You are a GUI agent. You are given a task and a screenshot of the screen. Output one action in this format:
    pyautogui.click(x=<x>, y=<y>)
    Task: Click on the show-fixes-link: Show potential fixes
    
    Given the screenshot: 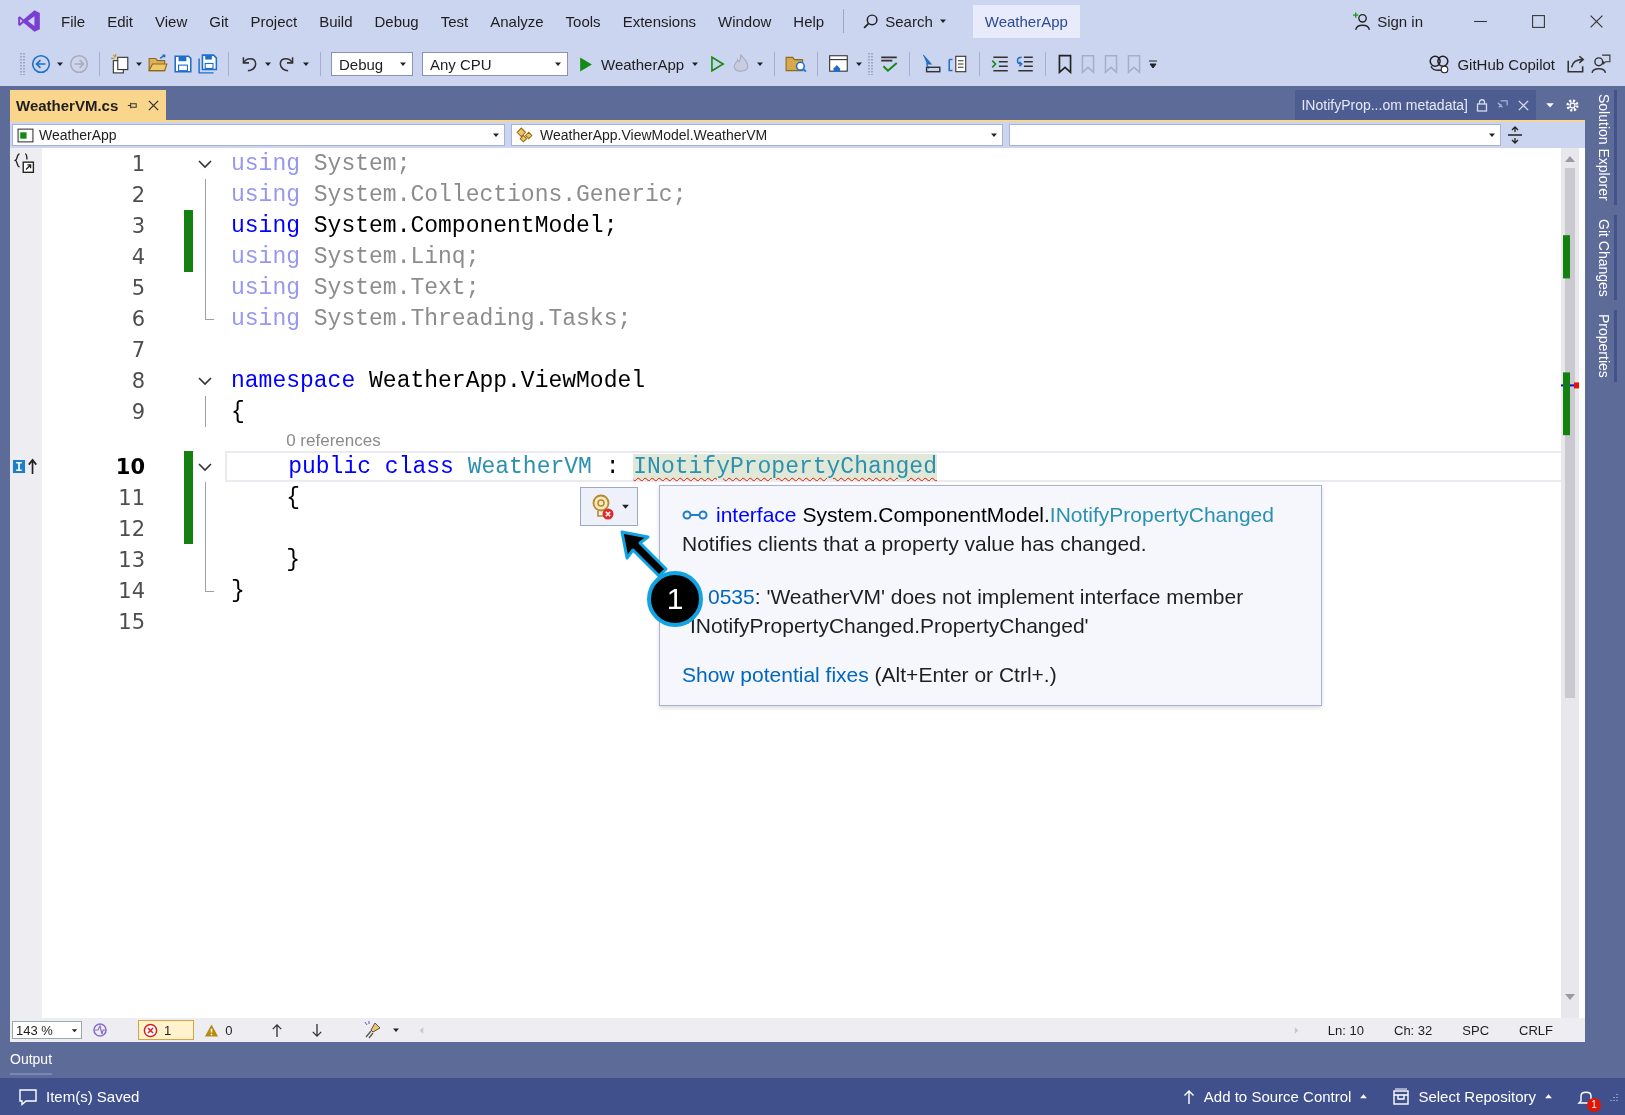 What is the action you would take?
    pyautogui.click(x=775, y=674)
    